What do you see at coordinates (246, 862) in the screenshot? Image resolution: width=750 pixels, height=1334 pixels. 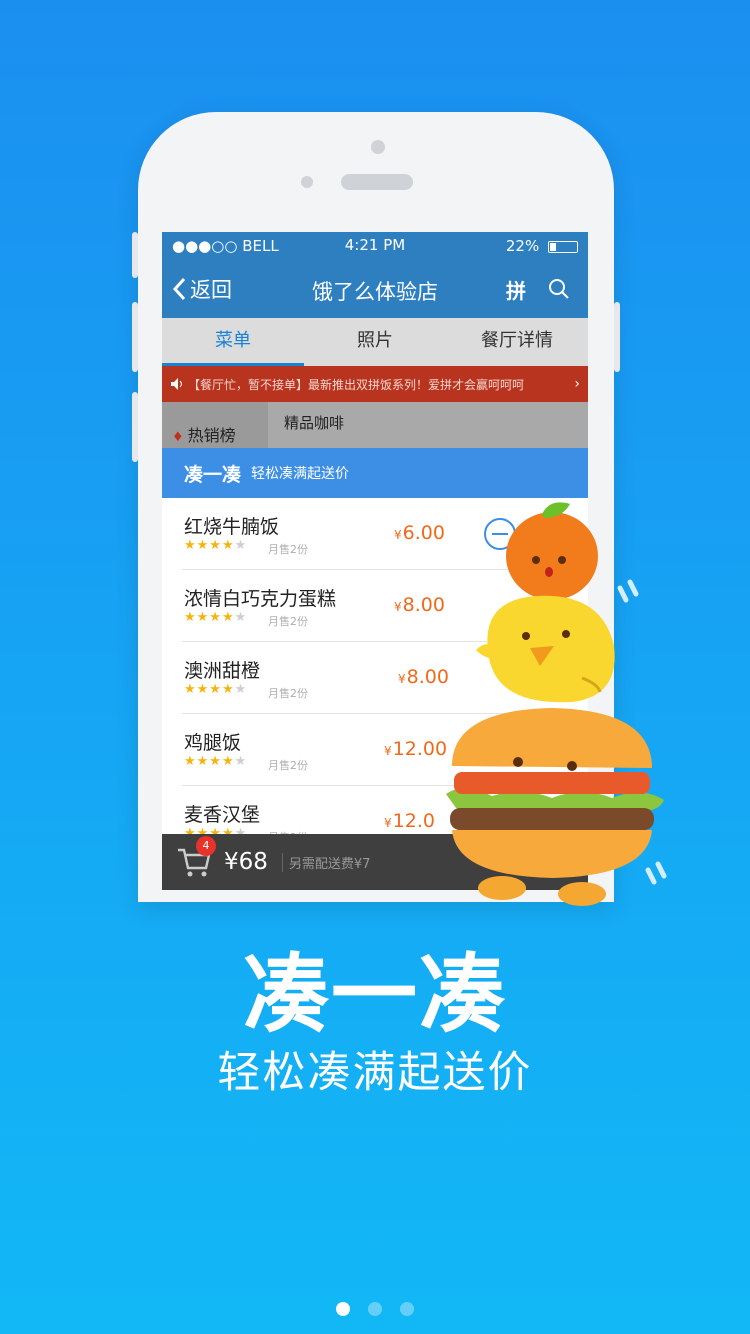 I see `cart-total: ¥68` at bounding box center [246, 862].